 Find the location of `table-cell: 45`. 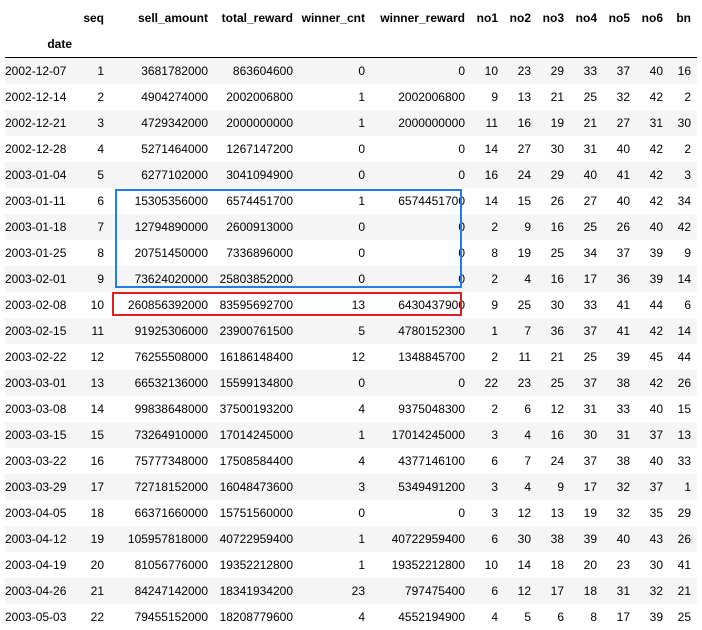

table-cell: 45 is located at coordinates (652, 357).